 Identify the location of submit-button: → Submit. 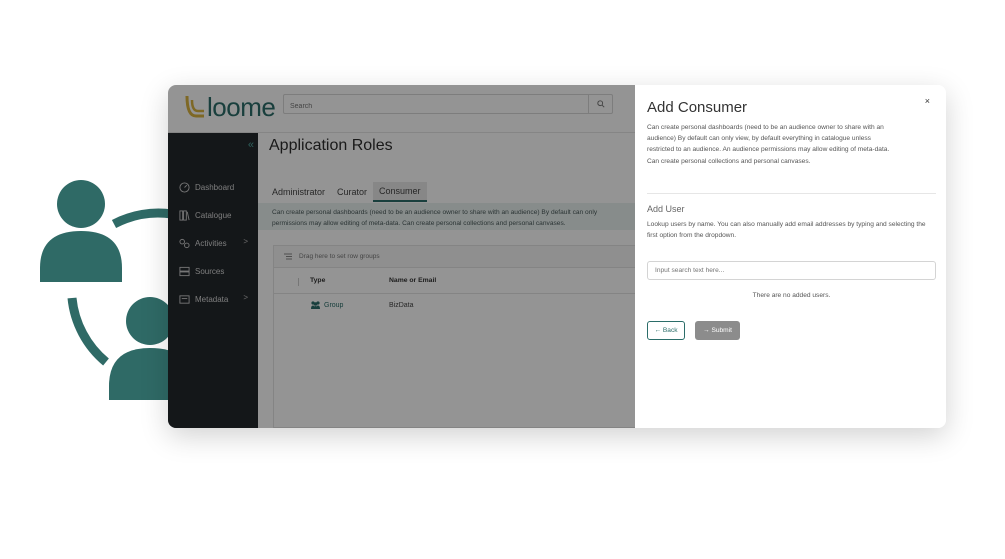
(717, 330).